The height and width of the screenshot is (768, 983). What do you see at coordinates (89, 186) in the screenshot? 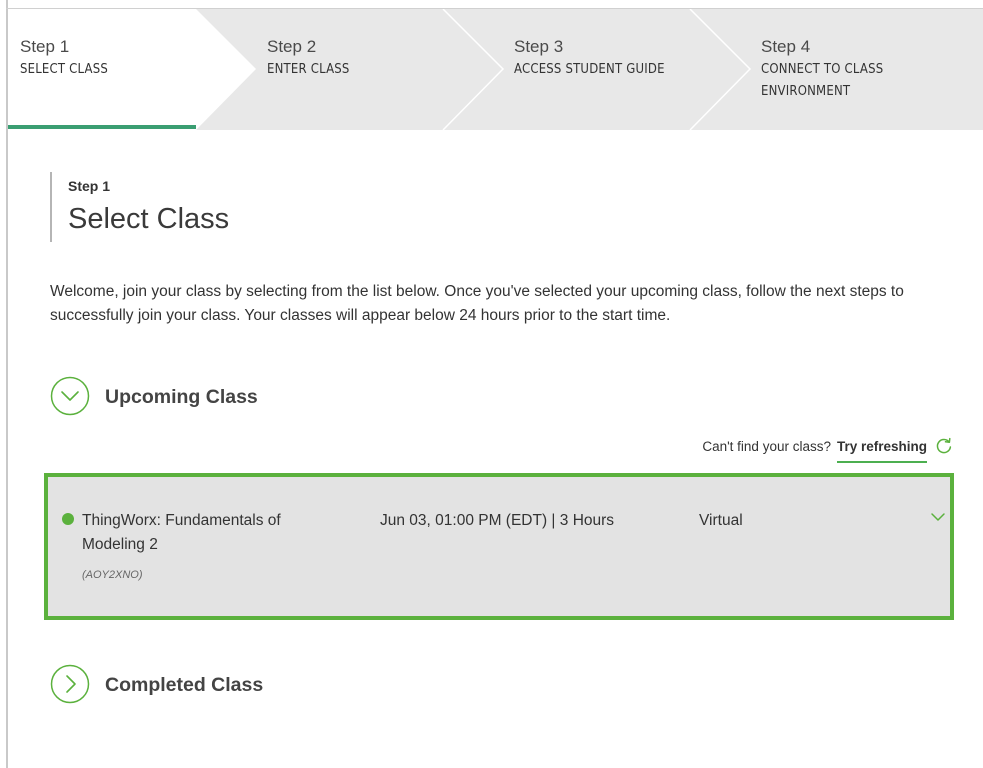
I see `heading-step-number: Step 1` at bounding box center [89, 186].